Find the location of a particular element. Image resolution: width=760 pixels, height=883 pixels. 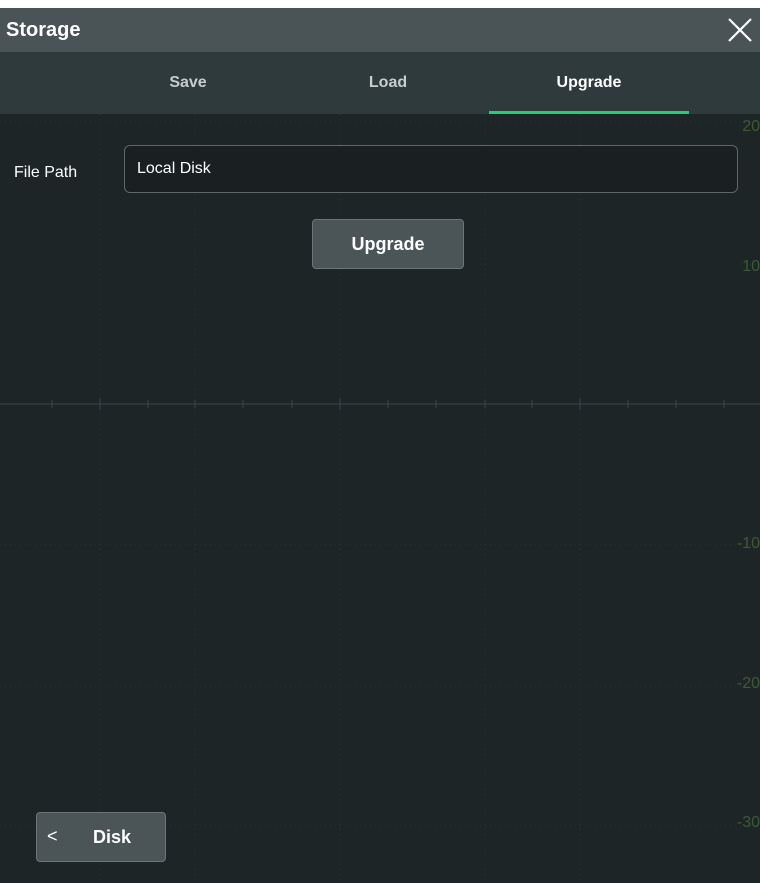

disk-button-label: Disk is located at coordinates (112, 837).